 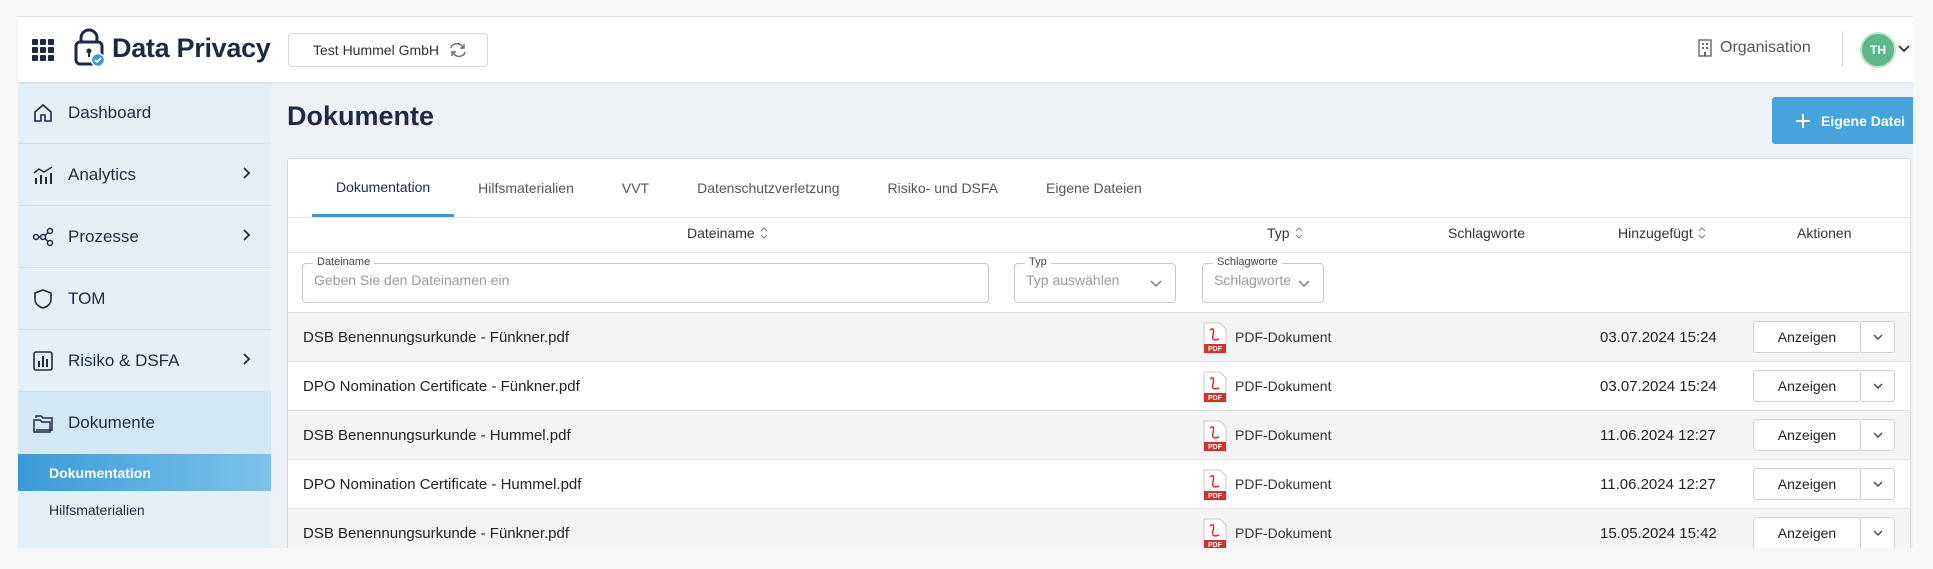 I want to click on sidebar-subitem-dokumentation: Dokumentation, so click(x=144, y=472).